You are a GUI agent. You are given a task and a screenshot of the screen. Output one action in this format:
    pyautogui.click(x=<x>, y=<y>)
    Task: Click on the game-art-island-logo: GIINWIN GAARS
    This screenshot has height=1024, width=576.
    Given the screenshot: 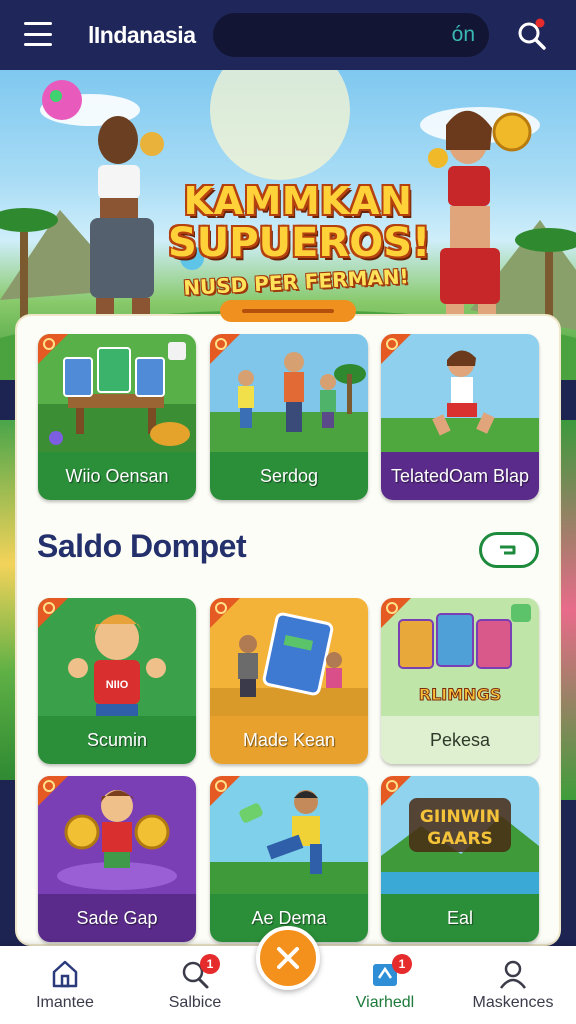 What is the action you would take?
    pyautogui.click(x=460, y=835)
    